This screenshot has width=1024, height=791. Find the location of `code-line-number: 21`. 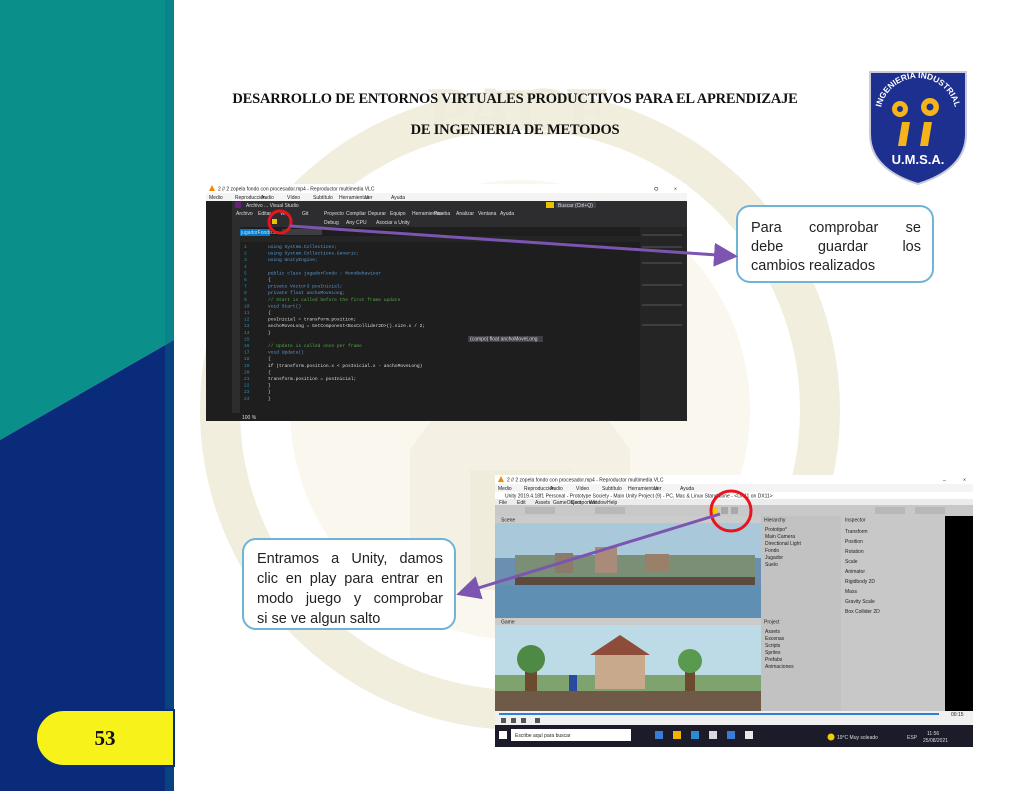

code-line-number: 21 is located at coordinates (247, 379).